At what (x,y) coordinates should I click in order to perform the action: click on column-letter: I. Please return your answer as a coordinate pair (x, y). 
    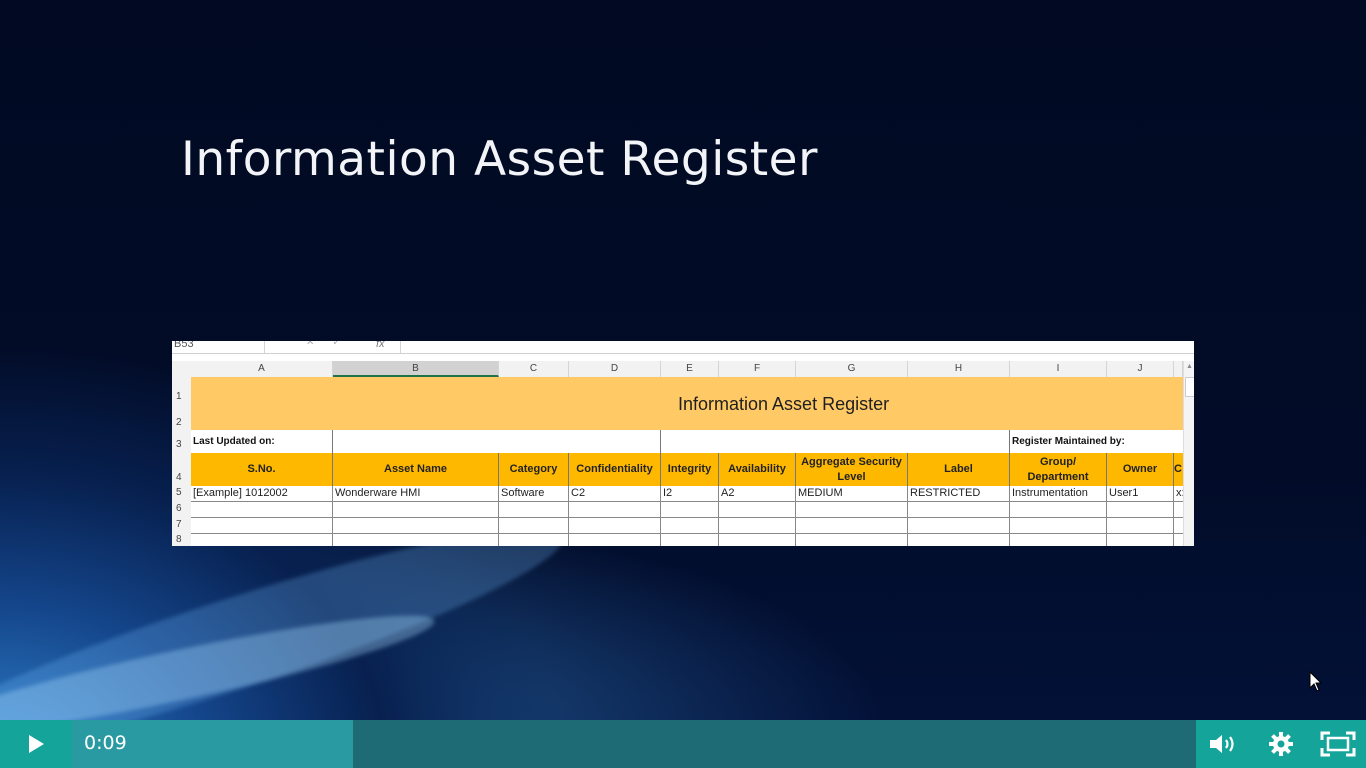
    Looking at the image, I should click on (1058, 369).